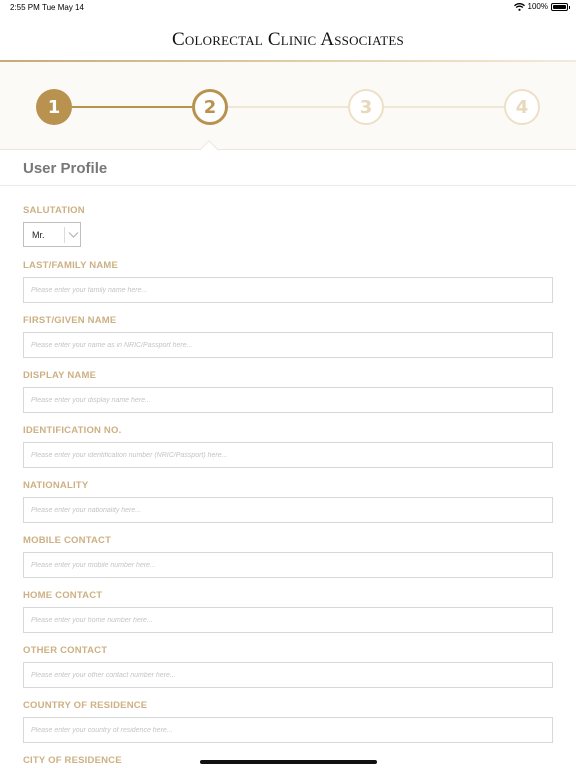  Describe the element at coordinates (519, 6) in the screenshot. I see `wifi-icon` at that location.